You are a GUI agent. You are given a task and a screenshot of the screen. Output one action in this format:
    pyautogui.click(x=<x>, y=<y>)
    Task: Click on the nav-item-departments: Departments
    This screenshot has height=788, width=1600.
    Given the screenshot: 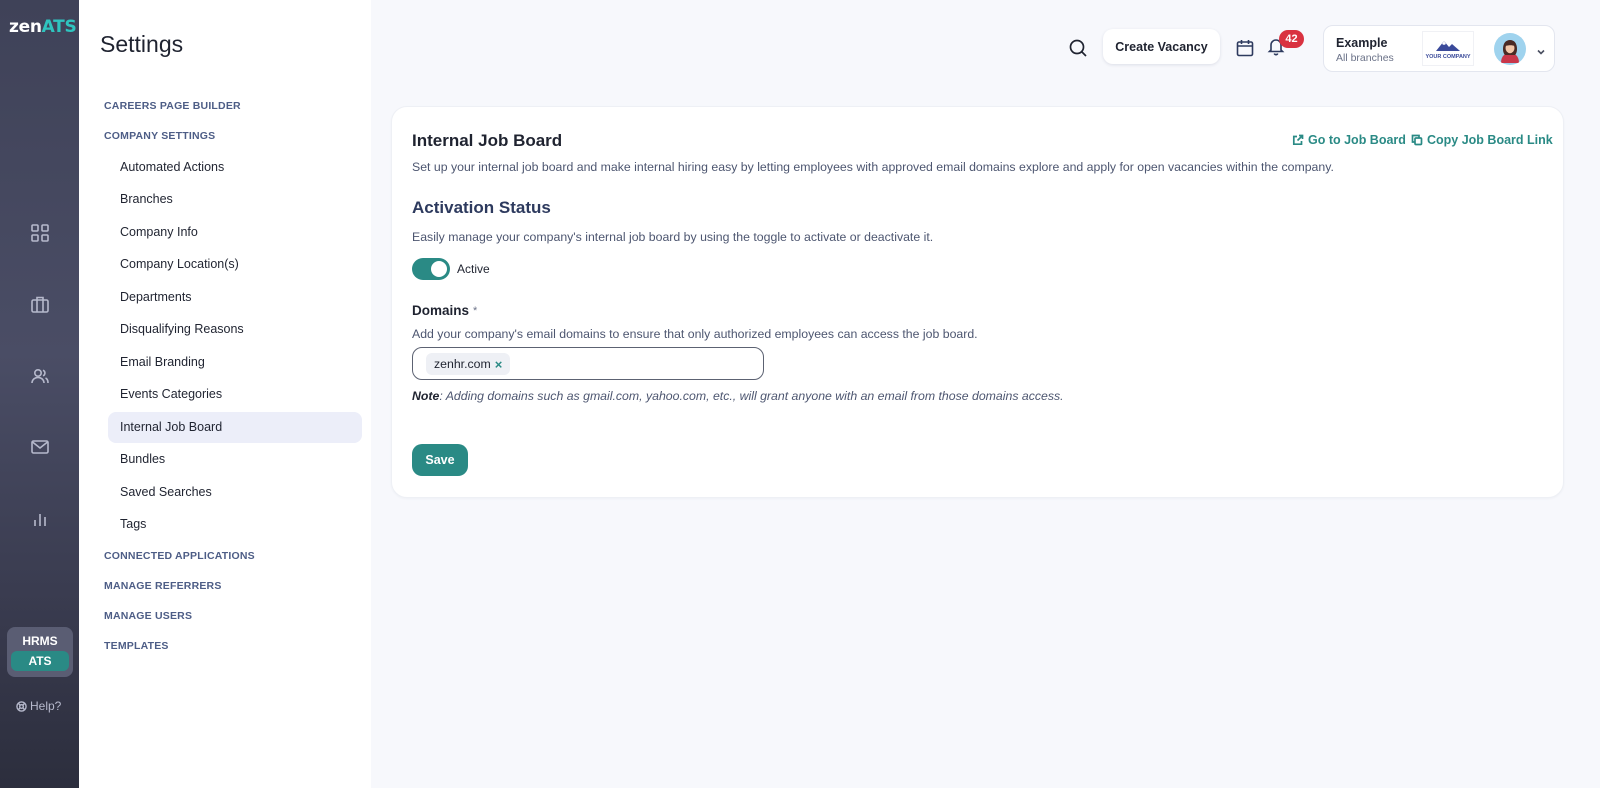 What is the action you would take?
    pyautogui.click(x=235, y=297)
    